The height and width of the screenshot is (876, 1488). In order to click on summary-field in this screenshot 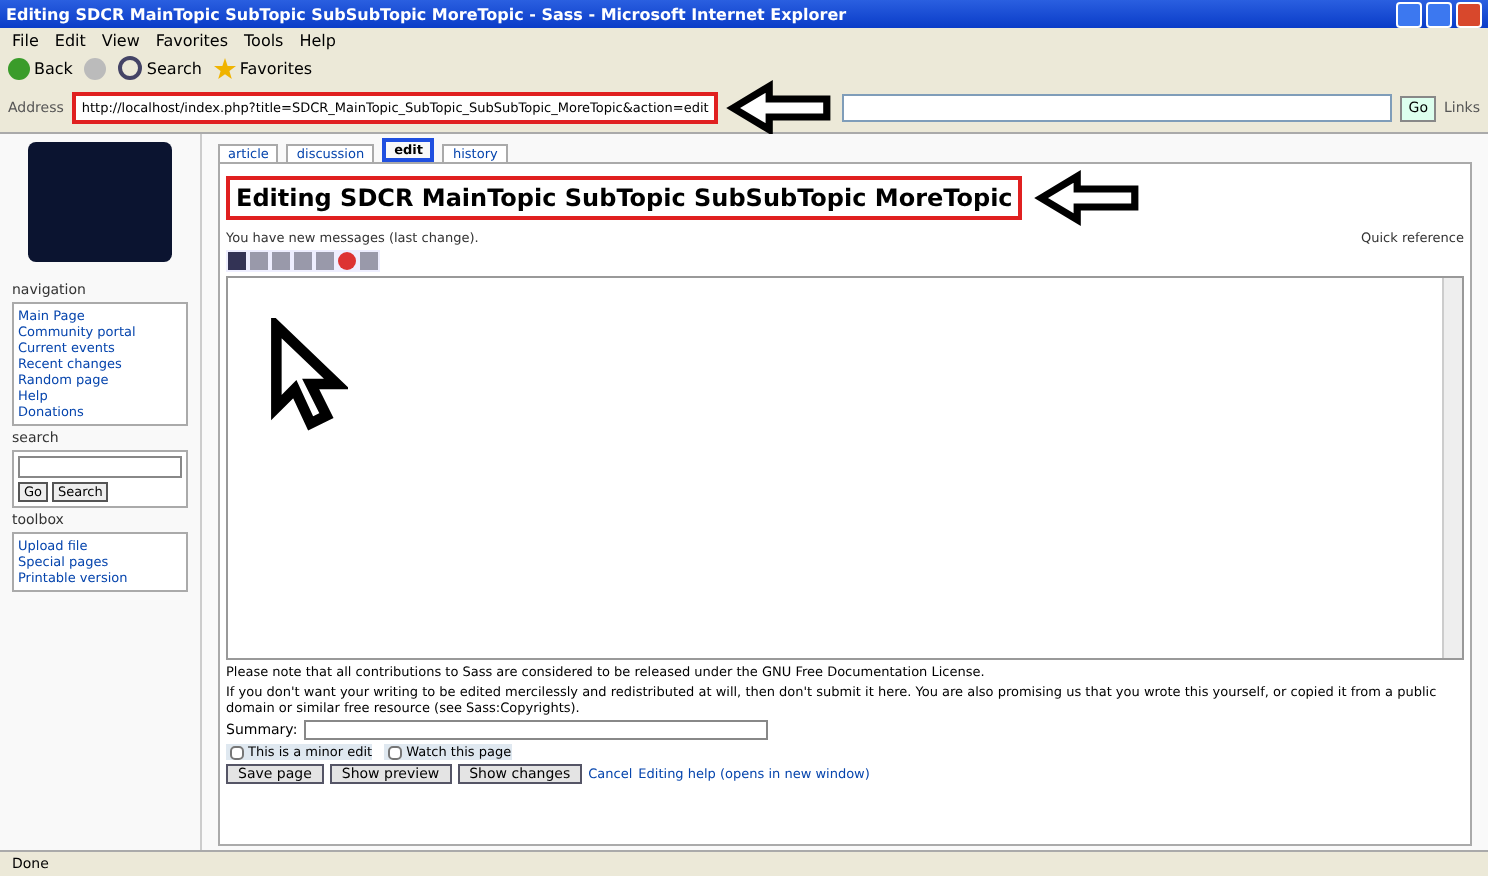, I will do `click(535, 730)`.